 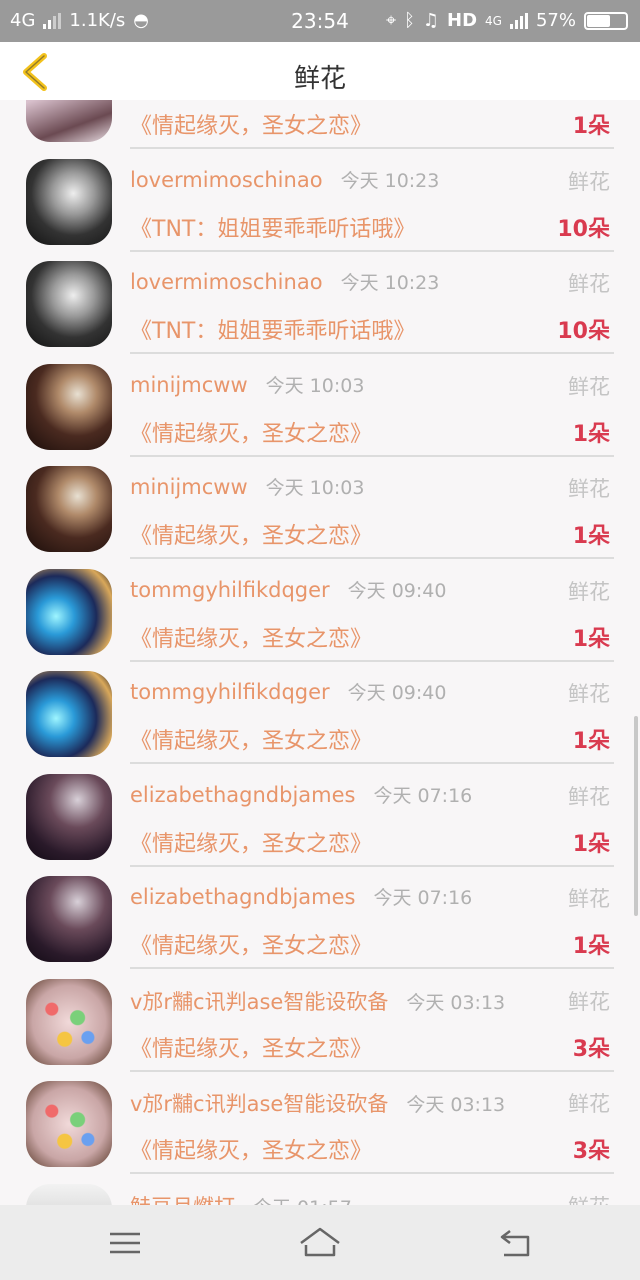 I want to click on username: 鲑亘月燃打今天 01:57, so click(x=241, y=1198).